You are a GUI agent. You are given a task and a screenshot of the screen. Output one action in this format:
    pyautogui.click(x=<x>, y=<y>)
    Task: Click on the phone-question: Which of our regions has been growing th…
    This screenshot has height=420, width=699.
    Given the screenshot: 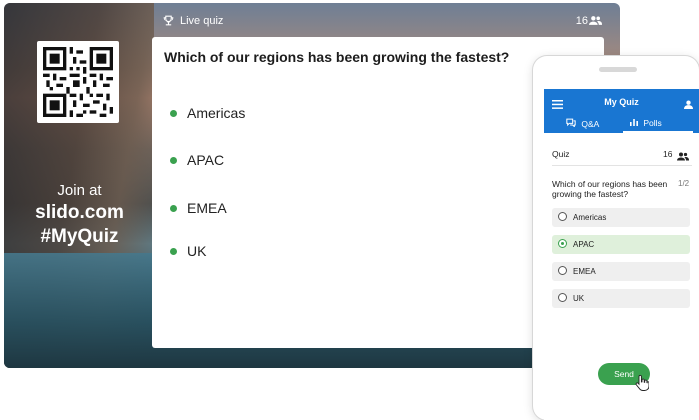 What is the action you would take?
    pyautogui.click(x=610, y=189)
    